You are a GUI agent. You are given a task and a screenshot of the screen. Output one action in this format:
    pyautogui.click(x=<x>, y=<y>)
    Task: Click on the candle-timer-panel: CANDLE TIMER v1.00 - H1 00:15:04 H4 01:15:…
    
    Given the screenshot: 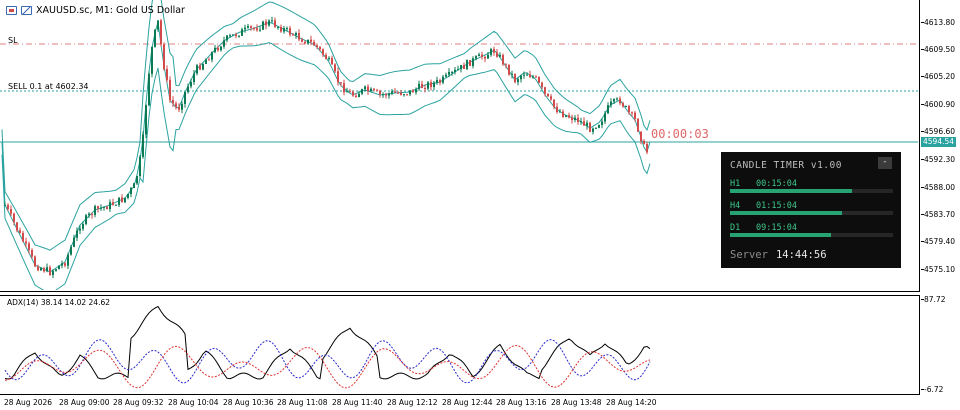 What is the action you would take?
    pyautogui.click(x=811, y=210)
    